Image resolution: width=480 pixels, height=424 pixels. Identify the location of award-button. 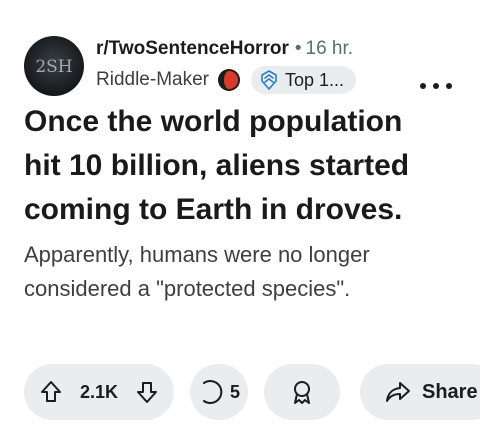
(302, 392).